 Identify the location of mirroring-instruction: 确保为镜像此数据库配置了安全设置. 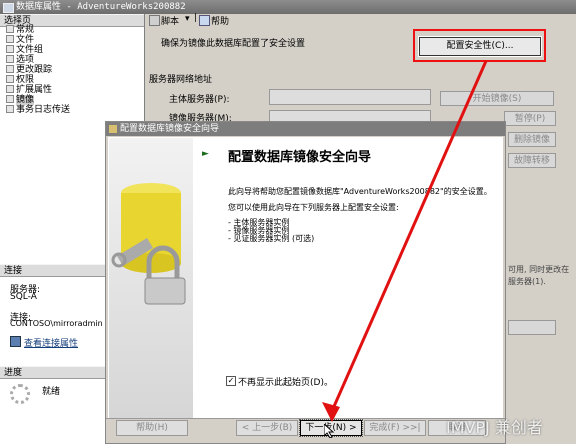
(233, 44).